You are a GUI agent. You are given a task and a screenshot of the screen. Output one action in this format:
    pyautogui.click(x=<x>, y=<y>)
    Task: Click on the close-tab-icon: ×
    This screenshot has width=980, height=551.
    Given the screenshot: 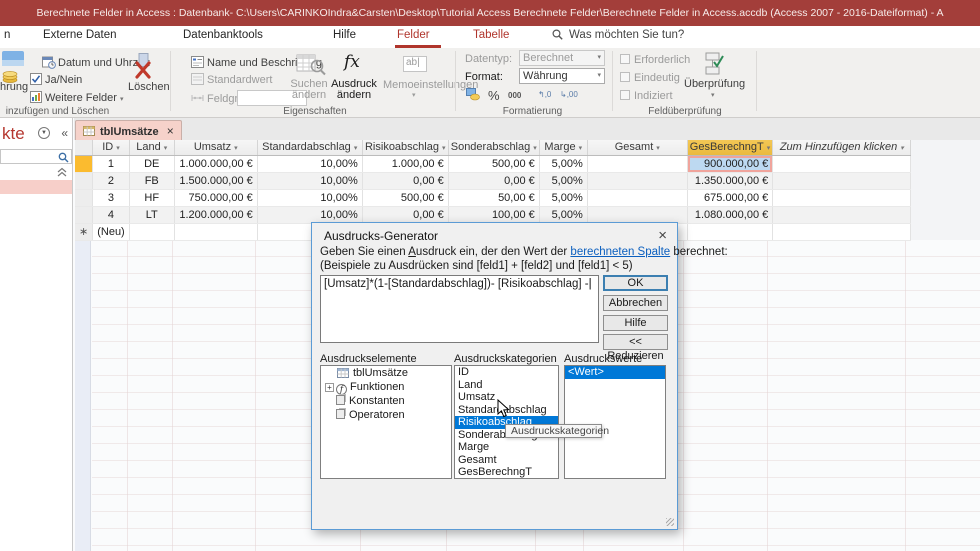 What is the action you would take?
    pyautogui.click(x=170, y=131)
    